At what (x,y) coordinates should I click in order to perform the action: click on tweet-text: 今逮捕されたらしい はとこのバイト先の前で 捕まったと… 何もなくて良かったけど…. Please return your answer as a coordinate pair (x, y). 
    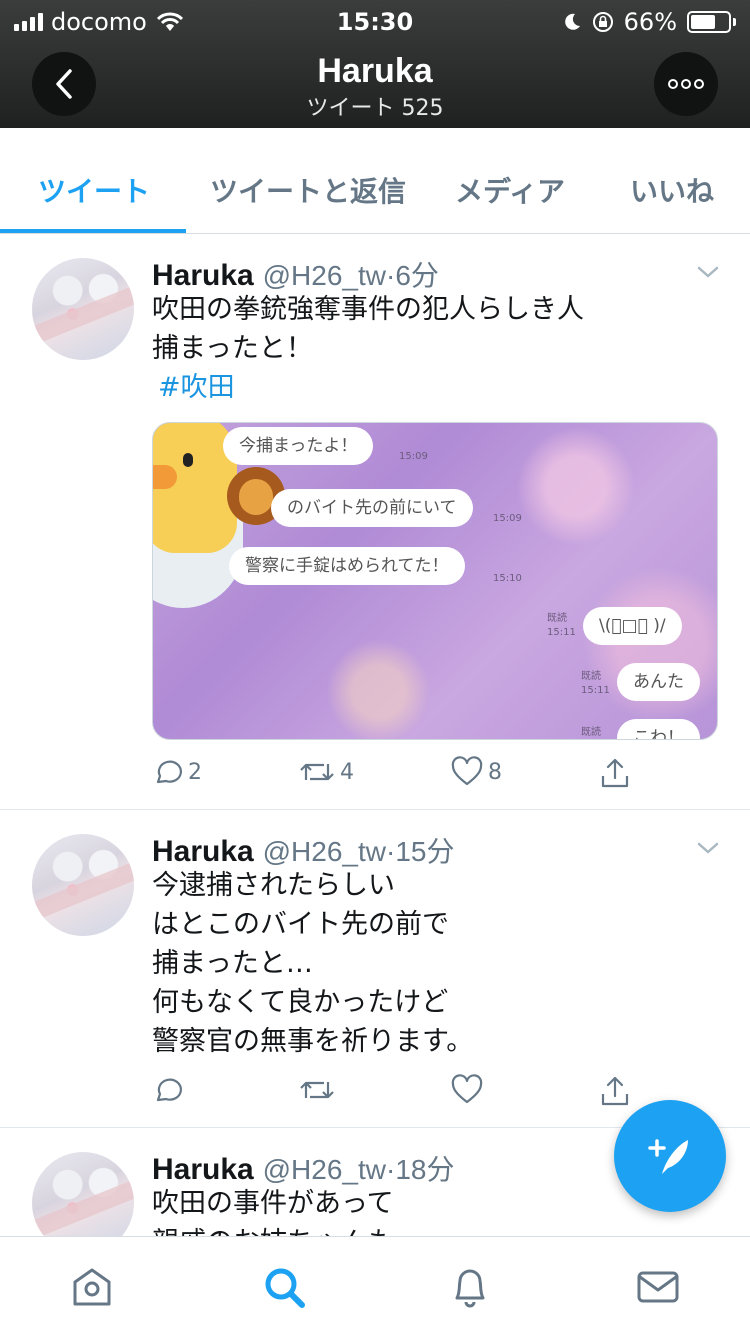
    Looking at the image, I should click on (313, 963).